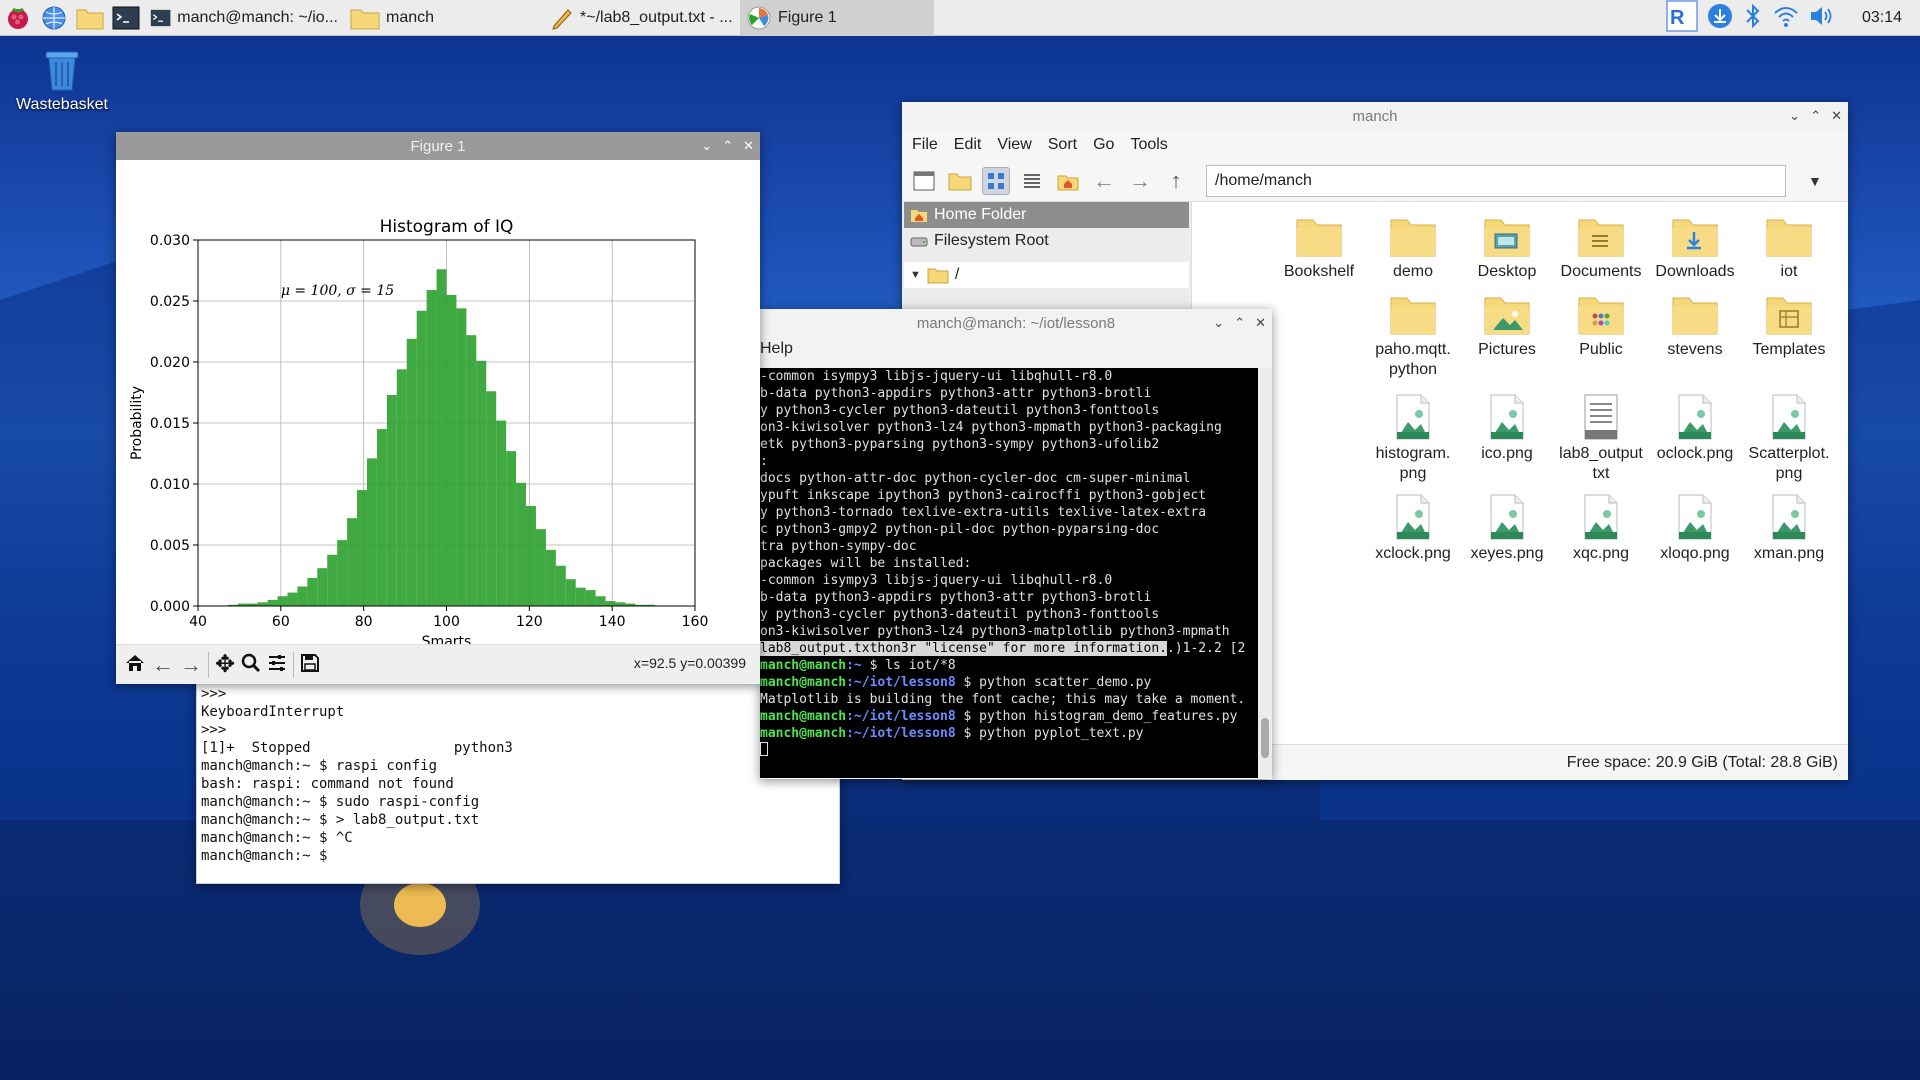 This screenshot has height=1080, width=1920. What do you see at coordinates (191, 665) in the screenshot?
I see `forward-view-icon: →` at bounding box center [191, 665].